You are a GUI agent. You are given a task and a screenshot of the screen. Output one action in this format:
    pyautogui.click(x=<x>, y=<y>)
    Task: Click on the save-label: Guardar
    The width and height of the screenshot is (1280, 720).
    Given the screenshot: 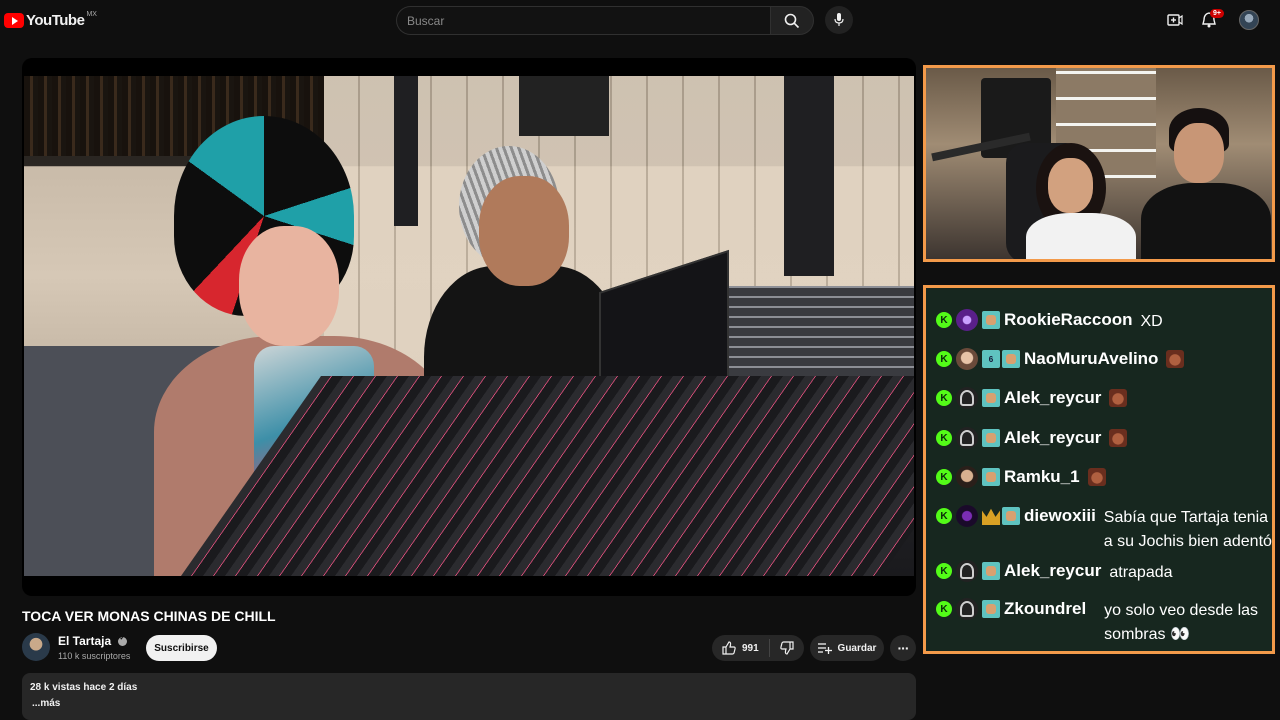 What is the action you would take?
    pyautogui.click(x=857, y=648)
    